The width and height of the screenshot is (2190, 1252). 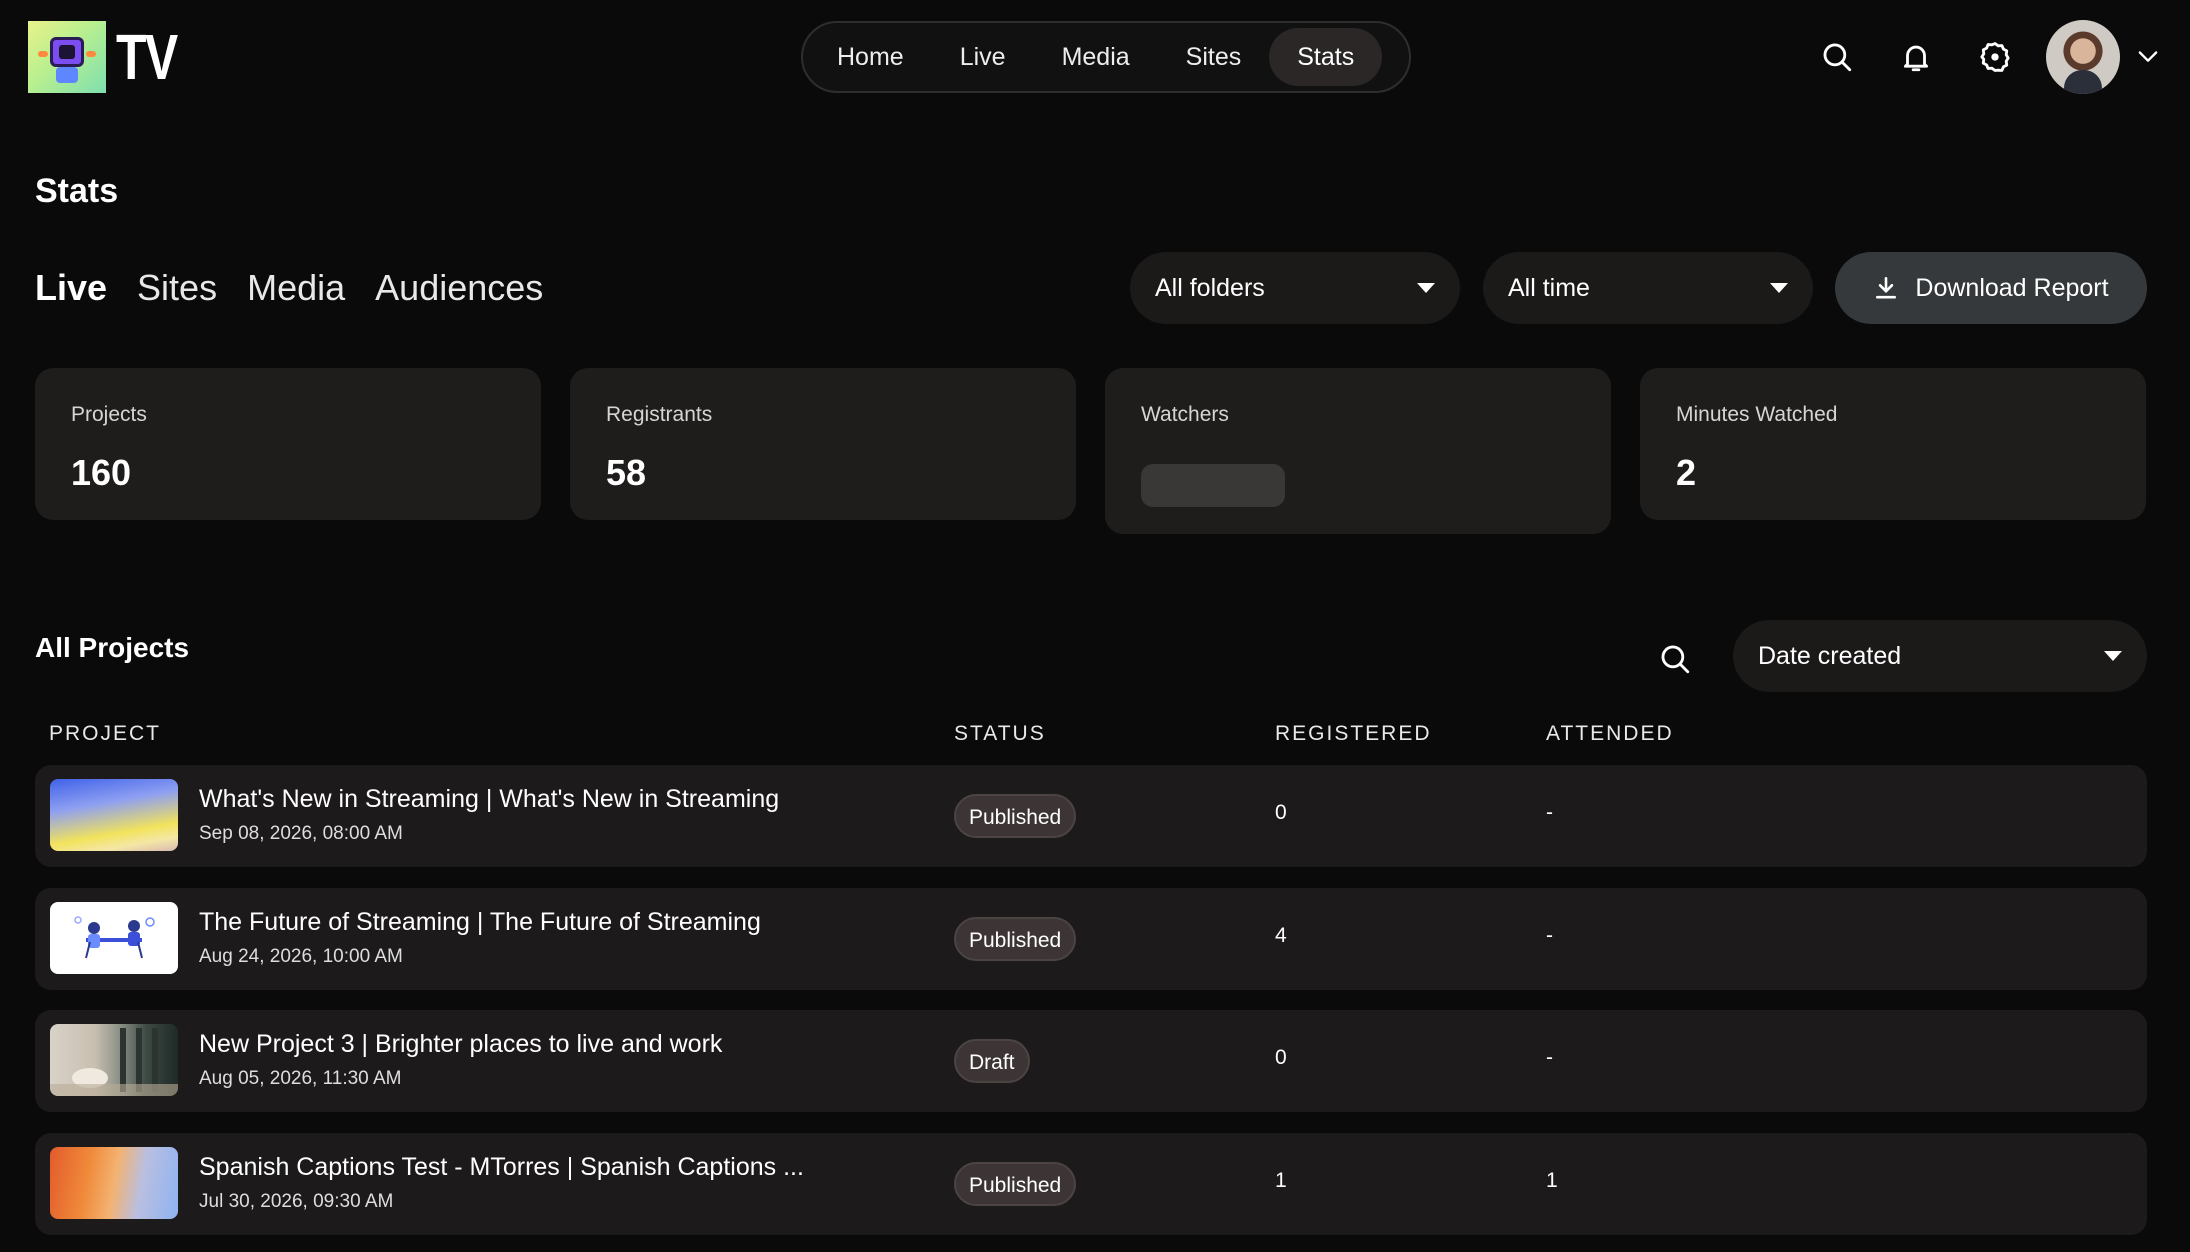 I want to click on avatar, so click(x=2083, y=57).